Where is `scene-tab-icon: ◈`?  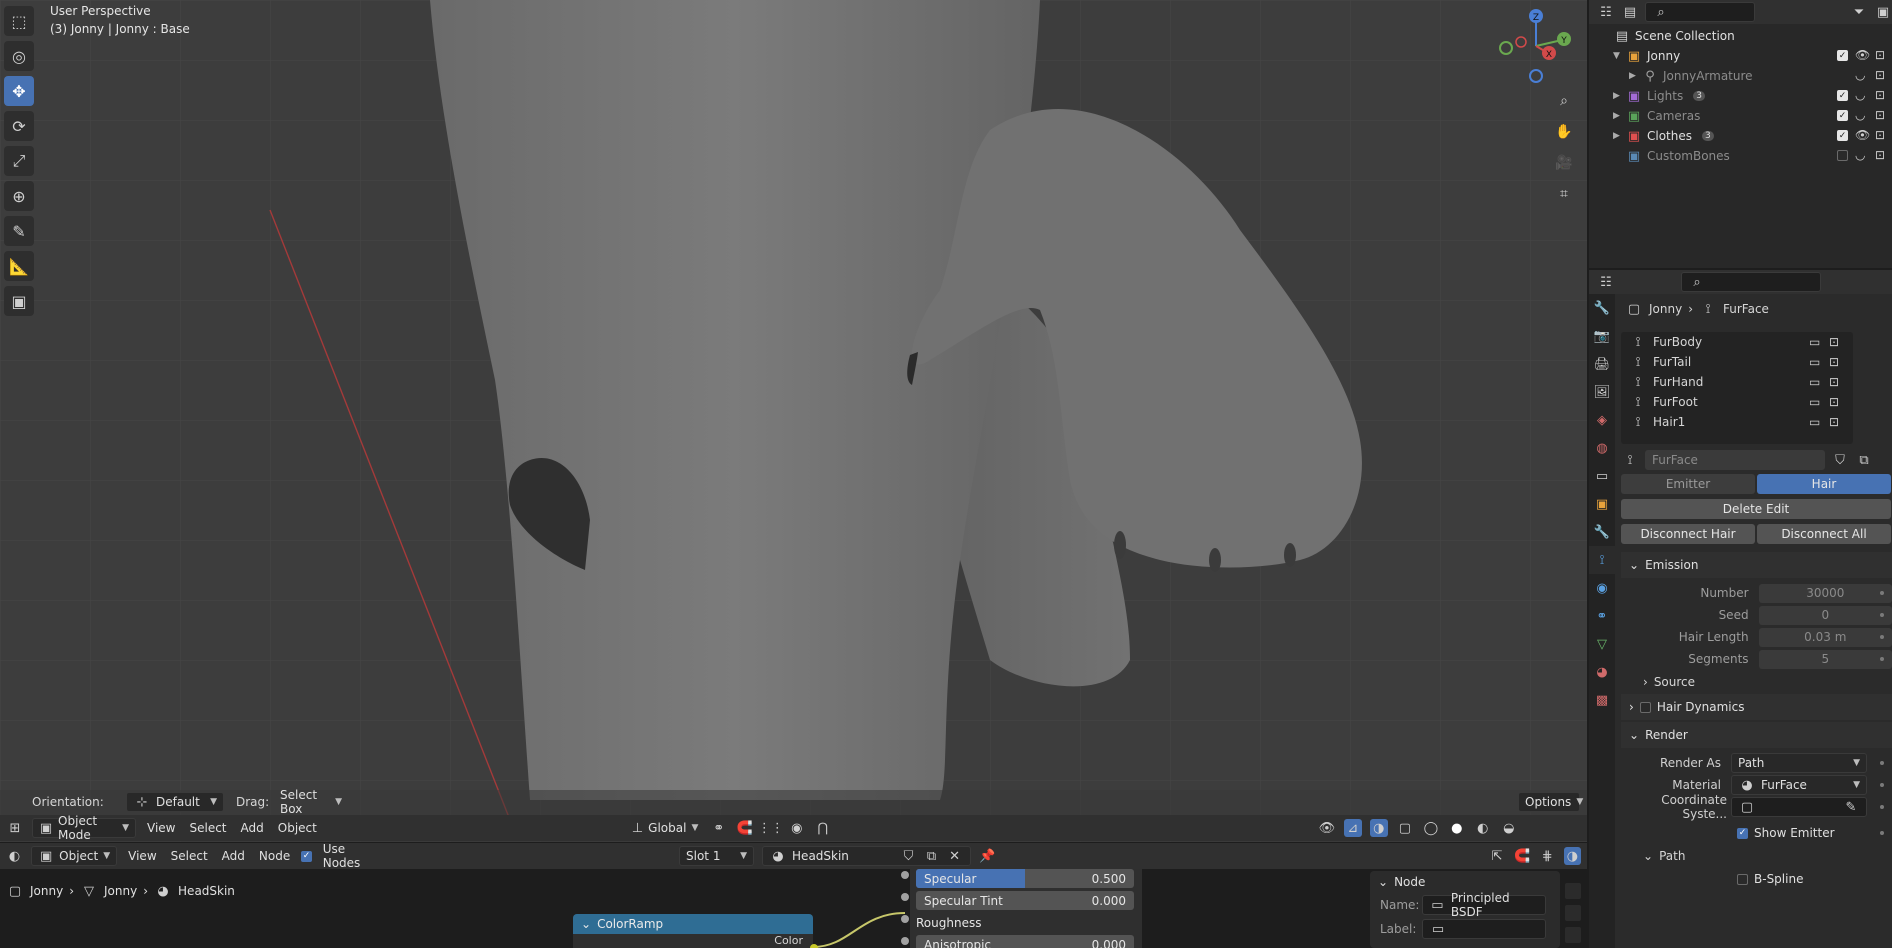
scene-tab-icon: ◈ is located at coordinates (1602, 420).